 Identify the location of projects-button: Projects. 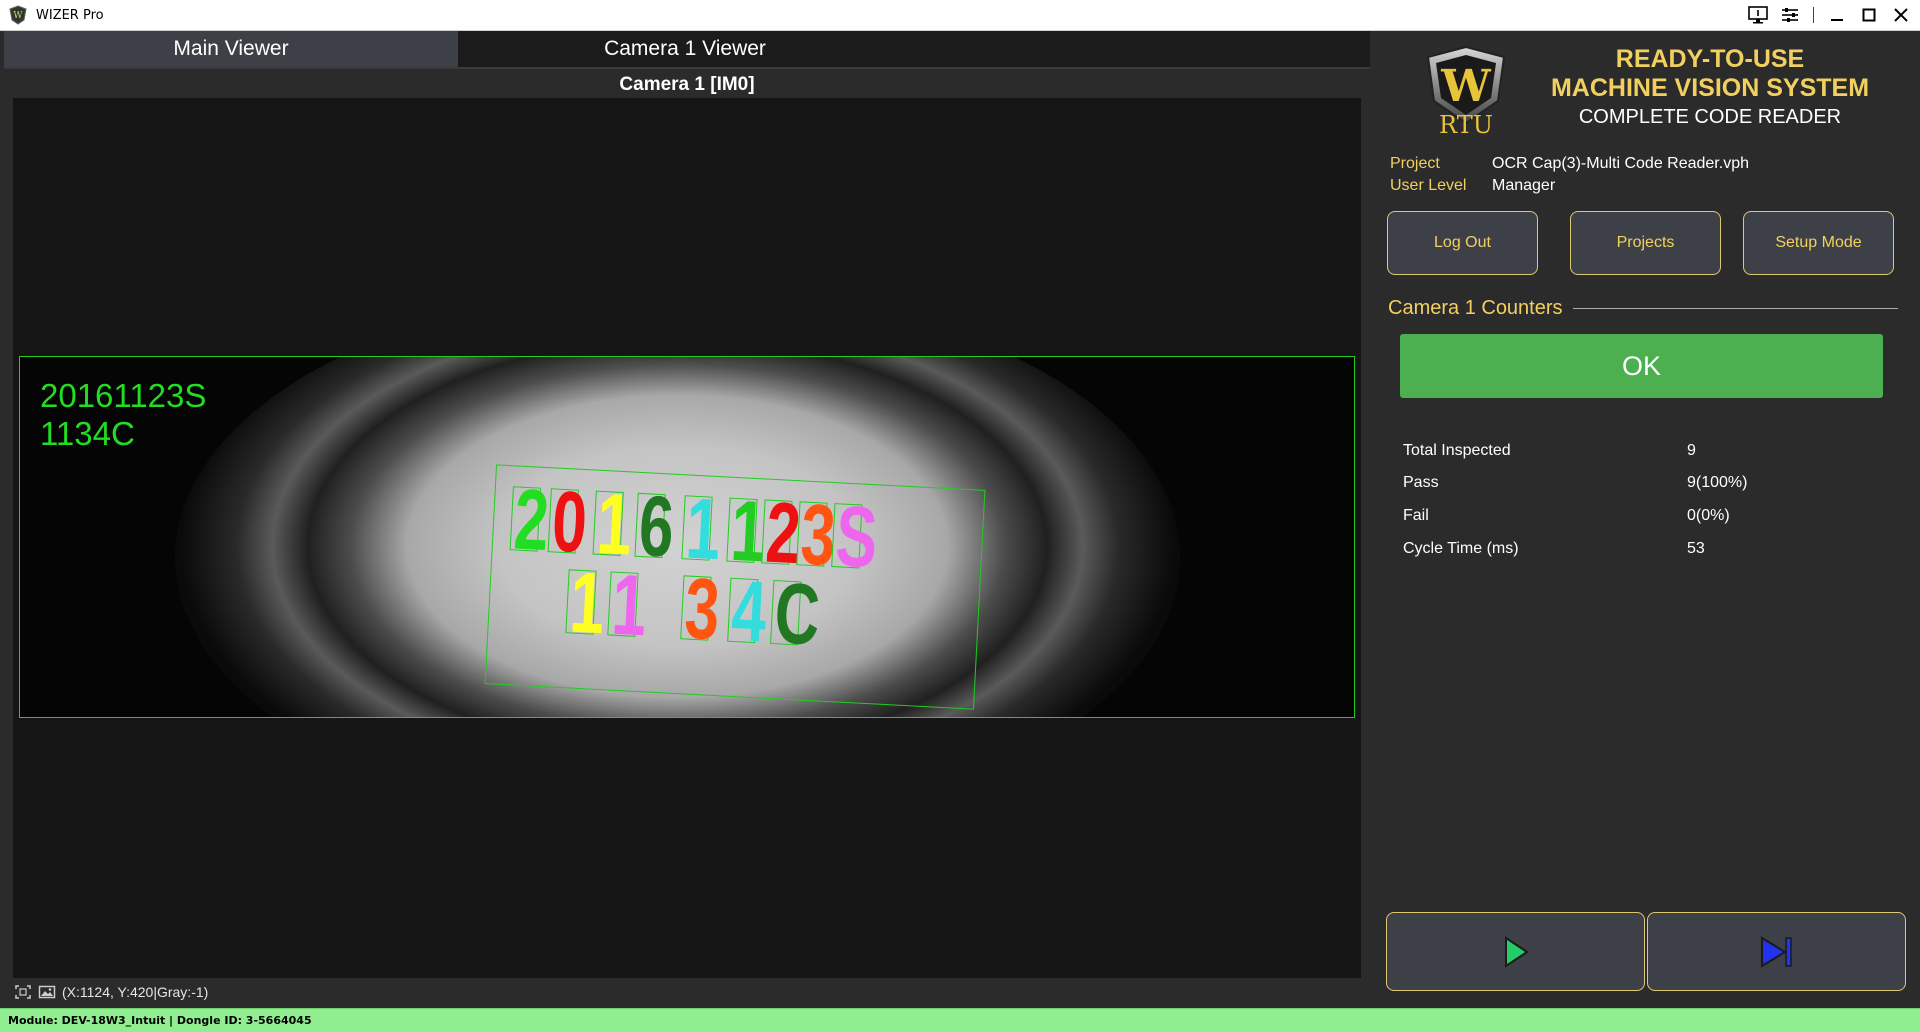
(1645, 243).